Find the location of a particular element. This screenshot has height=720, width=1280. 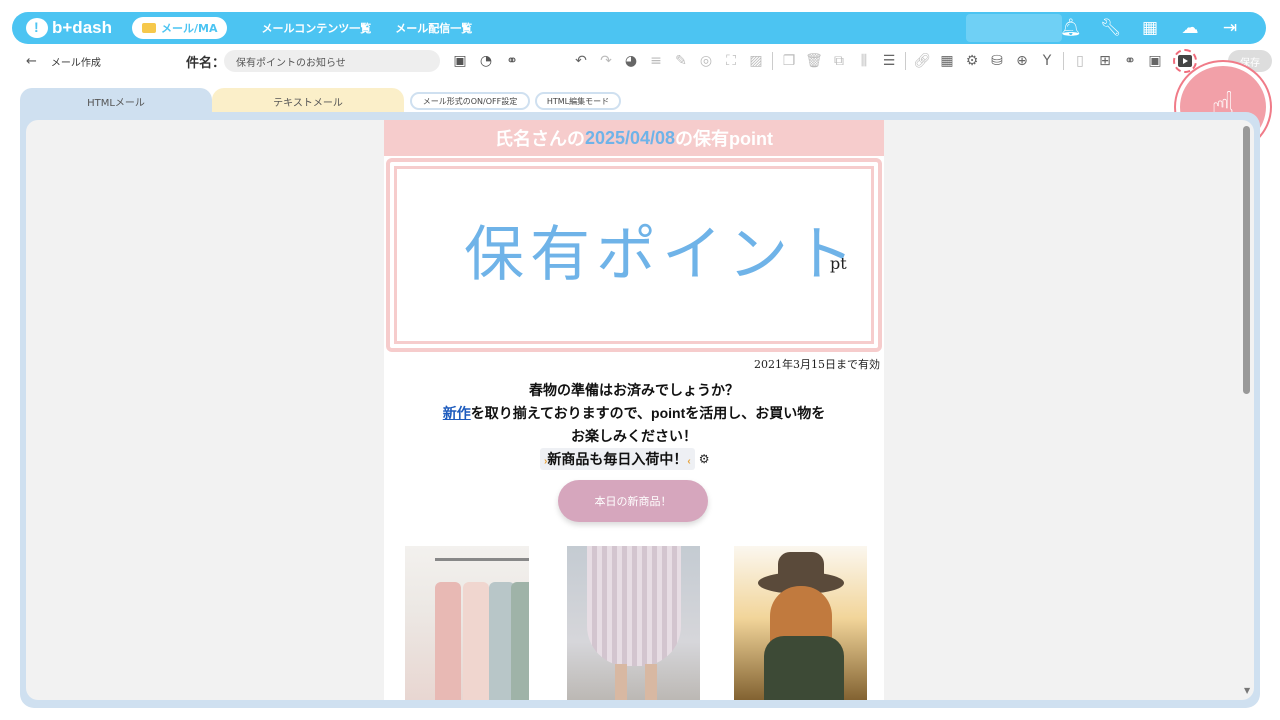

align-icon: ≡ is located at coordinates (656, 61).